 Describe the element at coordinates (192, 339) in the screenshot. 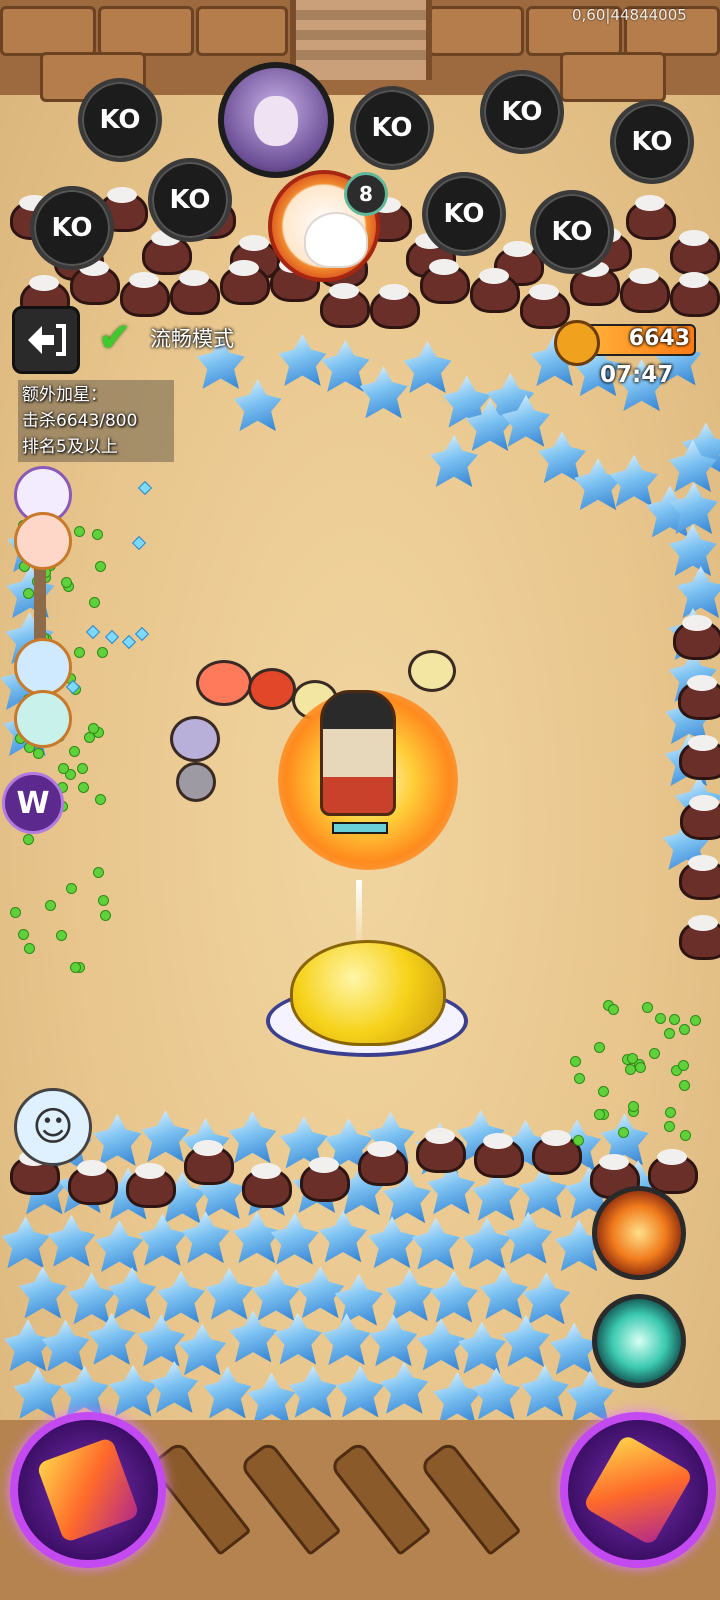

I see `smooth-mode-label: 流畅模式` at that location.